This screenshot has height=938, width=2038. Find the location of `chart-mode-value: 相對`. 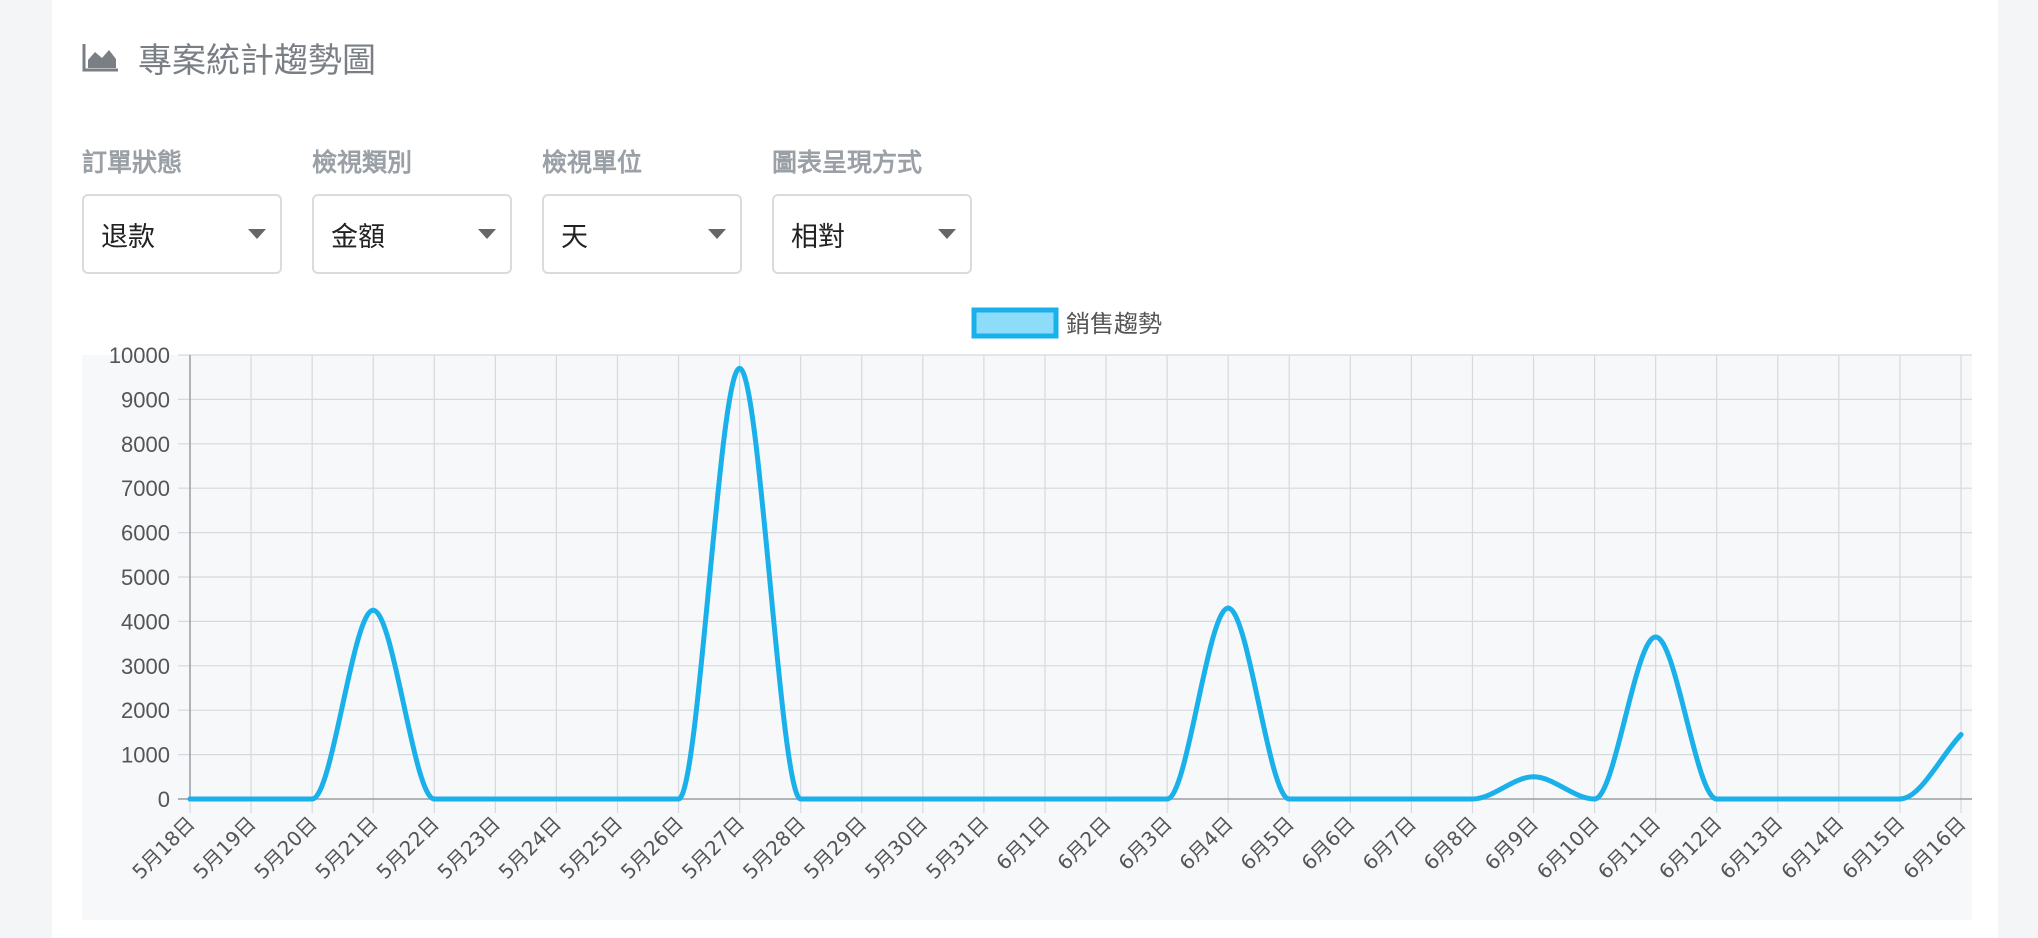

chart-mode-value: 相對 is located at coordinates (818, 237).